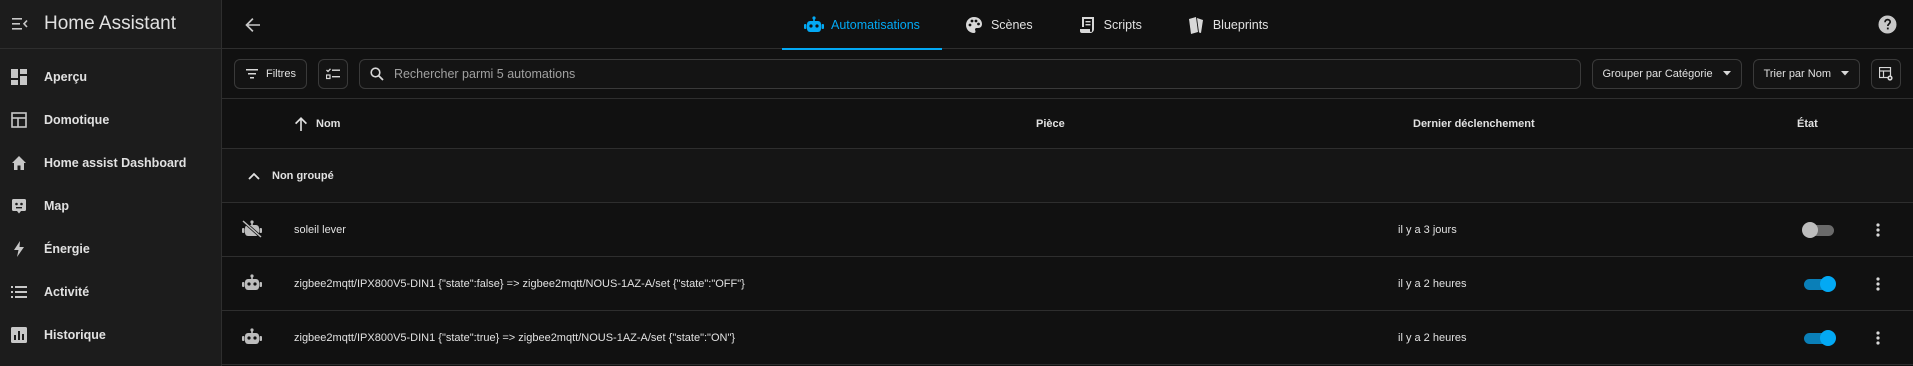  I want to click on group-by-label: Grouper par Catégorie, so click(1657, 73).